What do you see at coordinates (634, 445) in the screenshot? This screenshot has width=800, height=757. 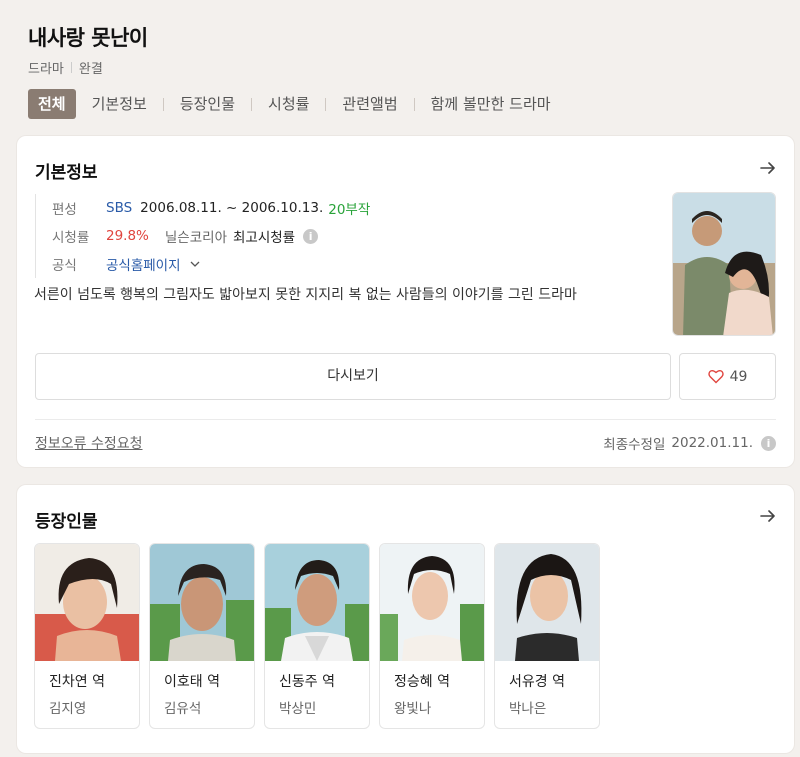 I see `updated-label: 최종수정일` at bounding box center [634, 445].